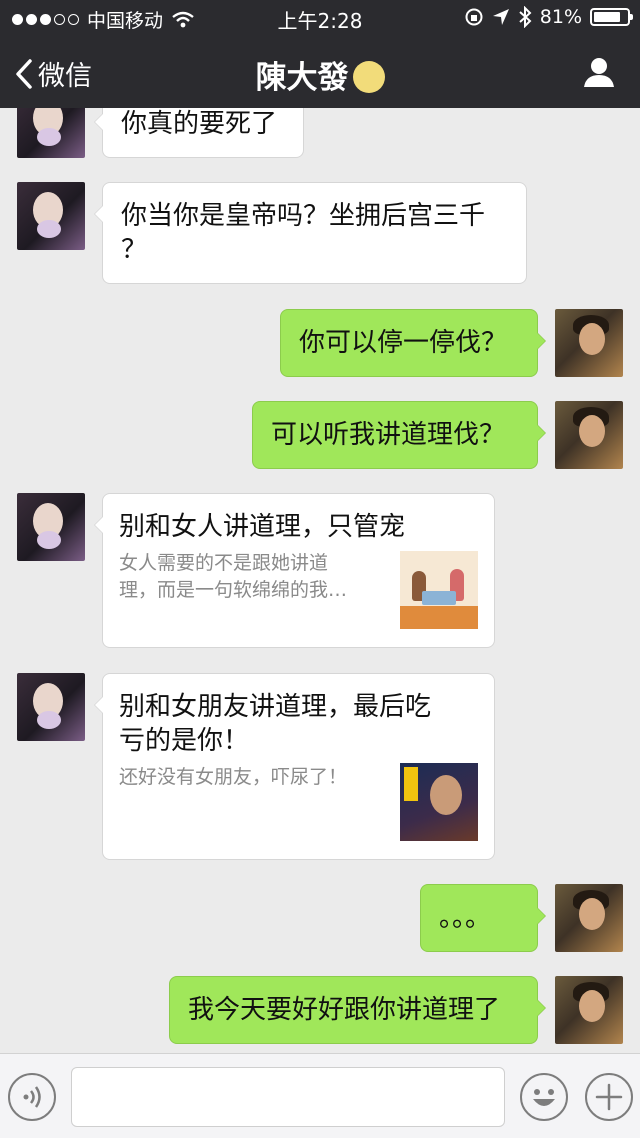 The width and height of the screenshot is (640, 1138). What do you see at coordinates (474, 17) in the screenshot?
I see `lock-rotation-icon` at bounding box center [474, 17].